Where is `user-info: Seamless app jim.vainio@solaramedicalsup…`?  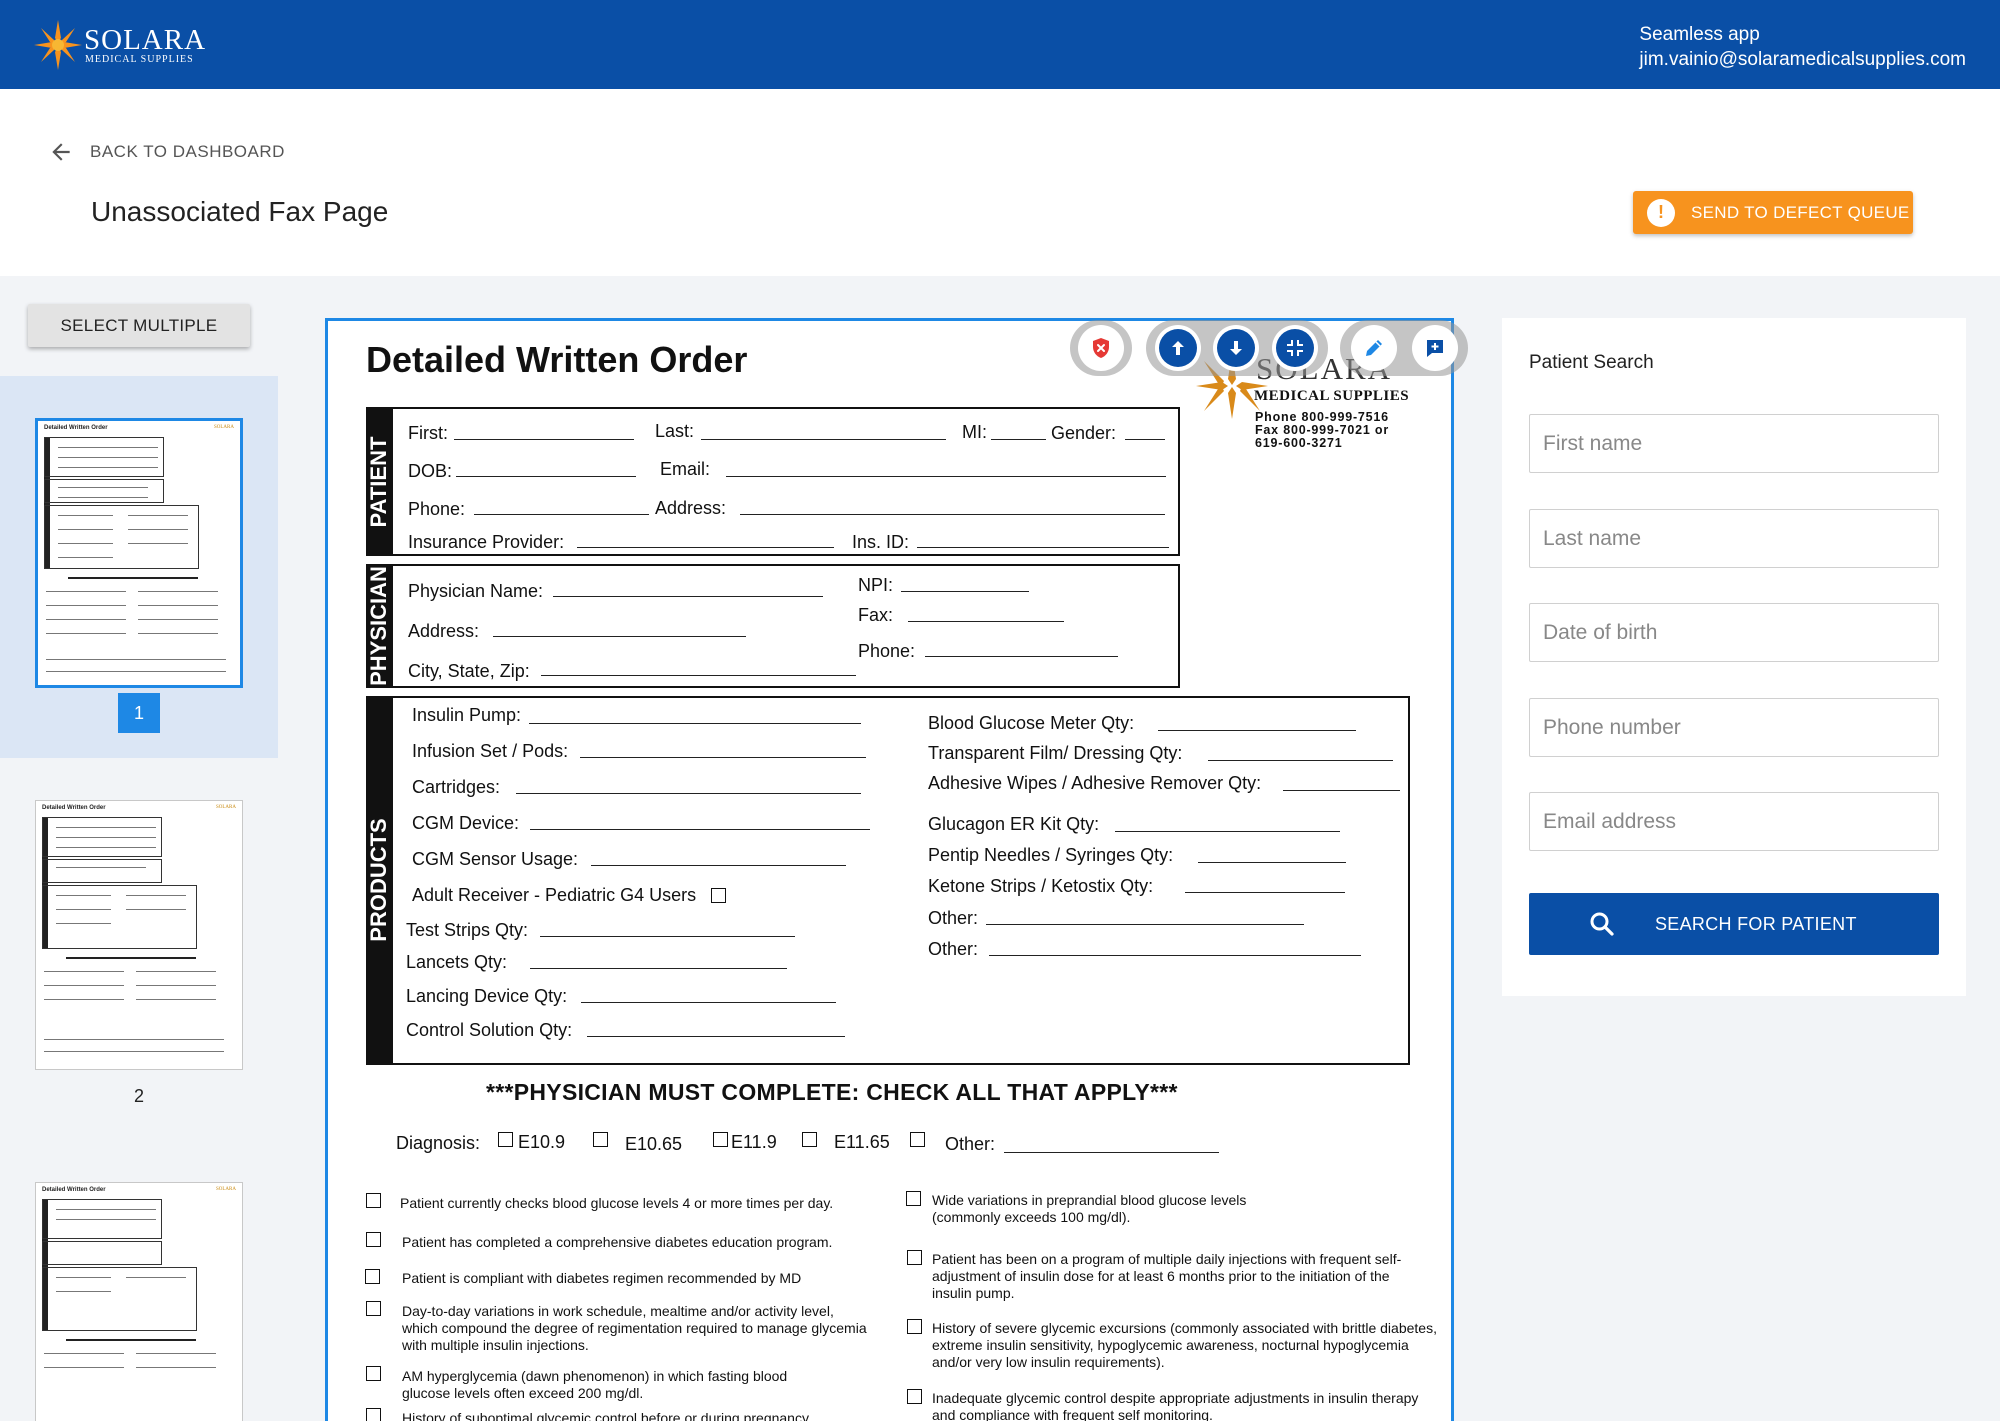 user-info: Seamless app jim.vainio@solaramedicalsup… is located at coordinates (1802, 47).